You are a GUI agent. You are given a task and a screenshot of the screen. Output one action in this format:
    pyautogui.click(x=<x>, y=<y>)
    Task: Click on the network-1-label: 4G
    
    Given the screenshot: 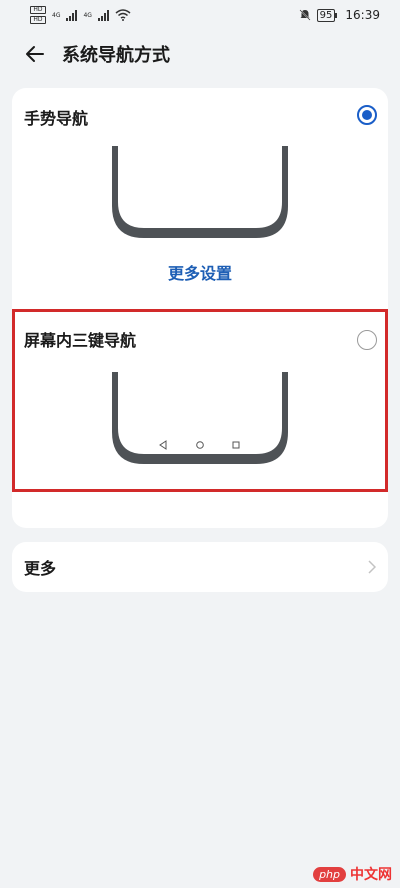 What is the action you would take?
    pyautogui.click(x=56, y=15)
    